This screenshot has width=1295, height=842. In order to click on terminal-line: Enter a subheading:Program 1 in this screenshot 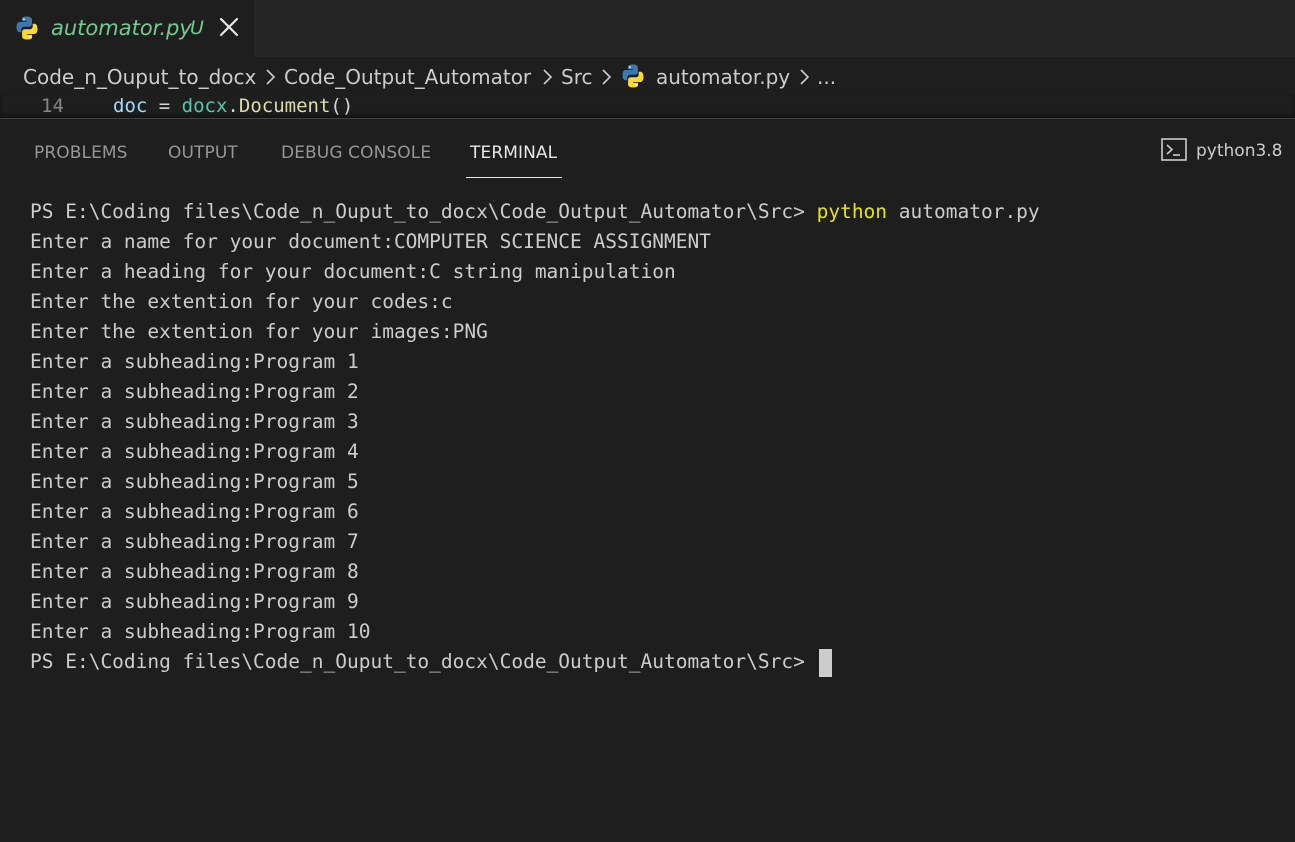, I will do `click(194, 361)`.